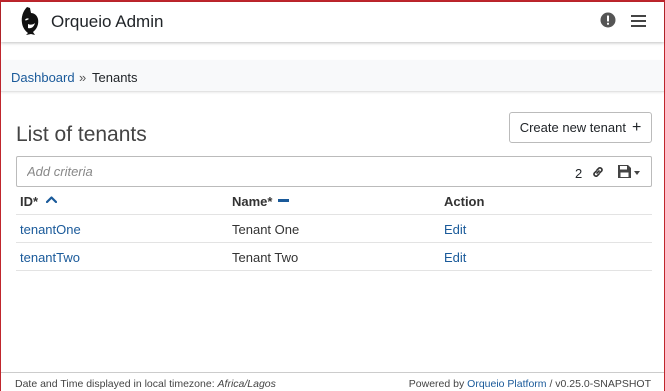  I want to click on breadcrumb: Dashboard » Tenants, so click(332, 76).